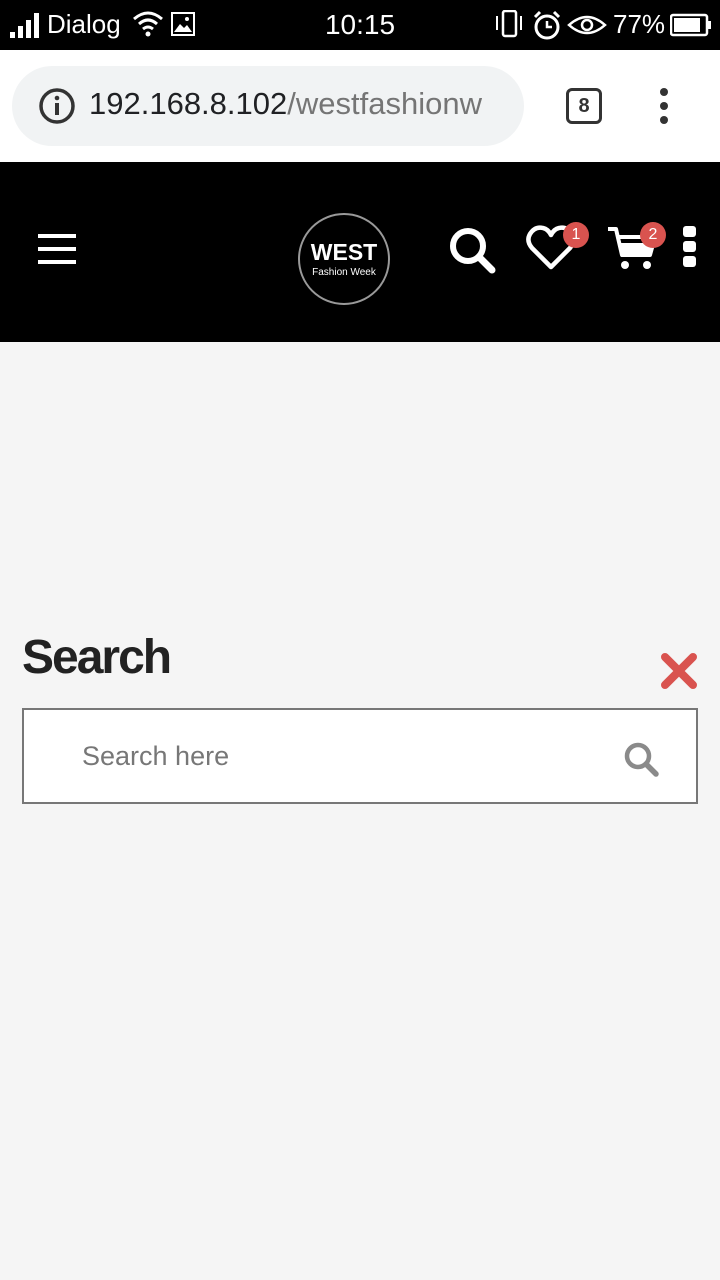 Image resolution: width=720 pixels, height=1280 pixels. I want to click on eye-icon, so click(587, 25).